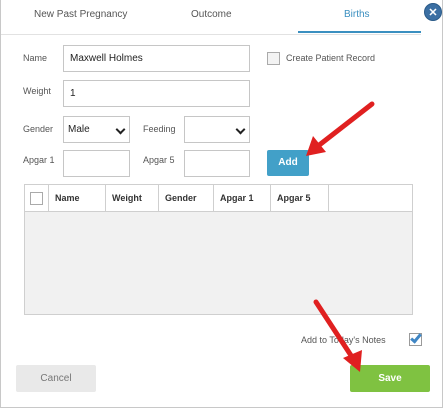 This screenshot has width=443, height=408. What do you see at coordinates (56, 378) in the screenshot?
I see `cancel-button: Cancel` at bounding box center [56, 378].